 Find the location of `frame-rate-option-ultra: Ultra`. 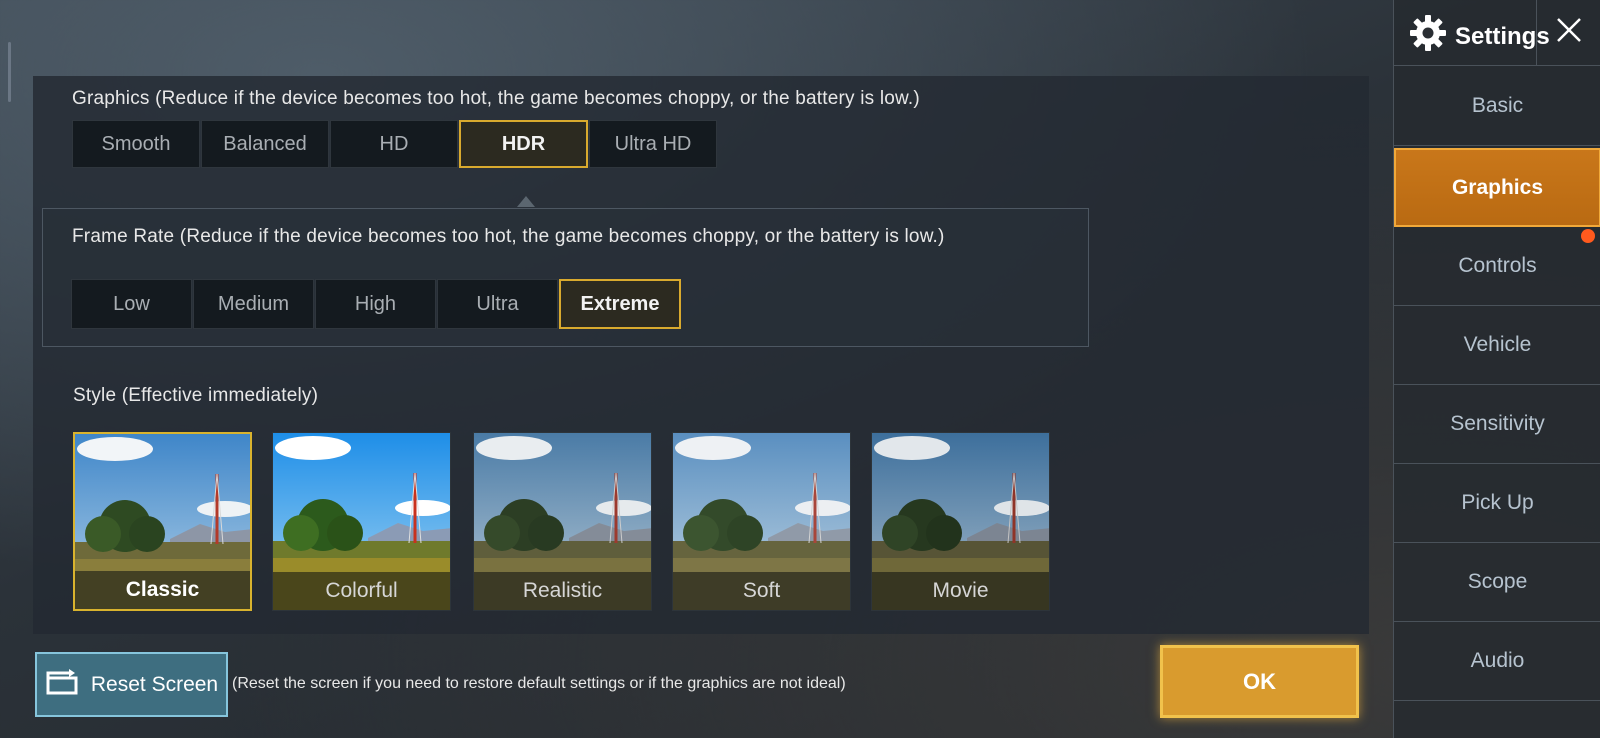

frame-rate-option-ultra: Ultra is located at coordinates (497, 304).